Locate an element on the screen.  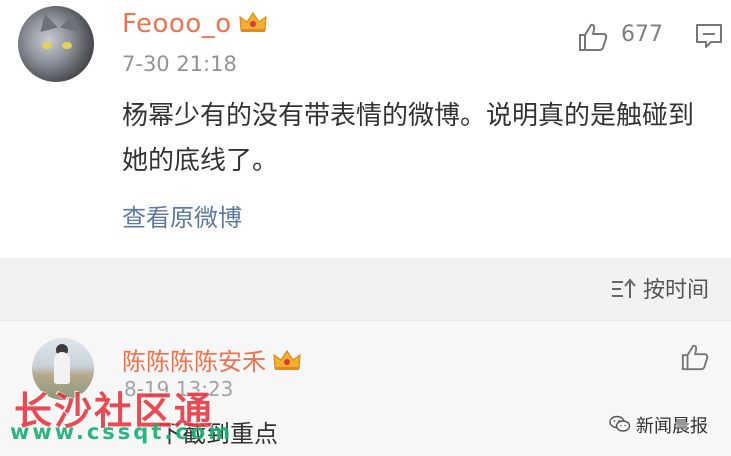
post-text: 杨幂少有的没有带表情的微博。说明真的是触碰到她的底线了。 is located at coordinates (408, 138).